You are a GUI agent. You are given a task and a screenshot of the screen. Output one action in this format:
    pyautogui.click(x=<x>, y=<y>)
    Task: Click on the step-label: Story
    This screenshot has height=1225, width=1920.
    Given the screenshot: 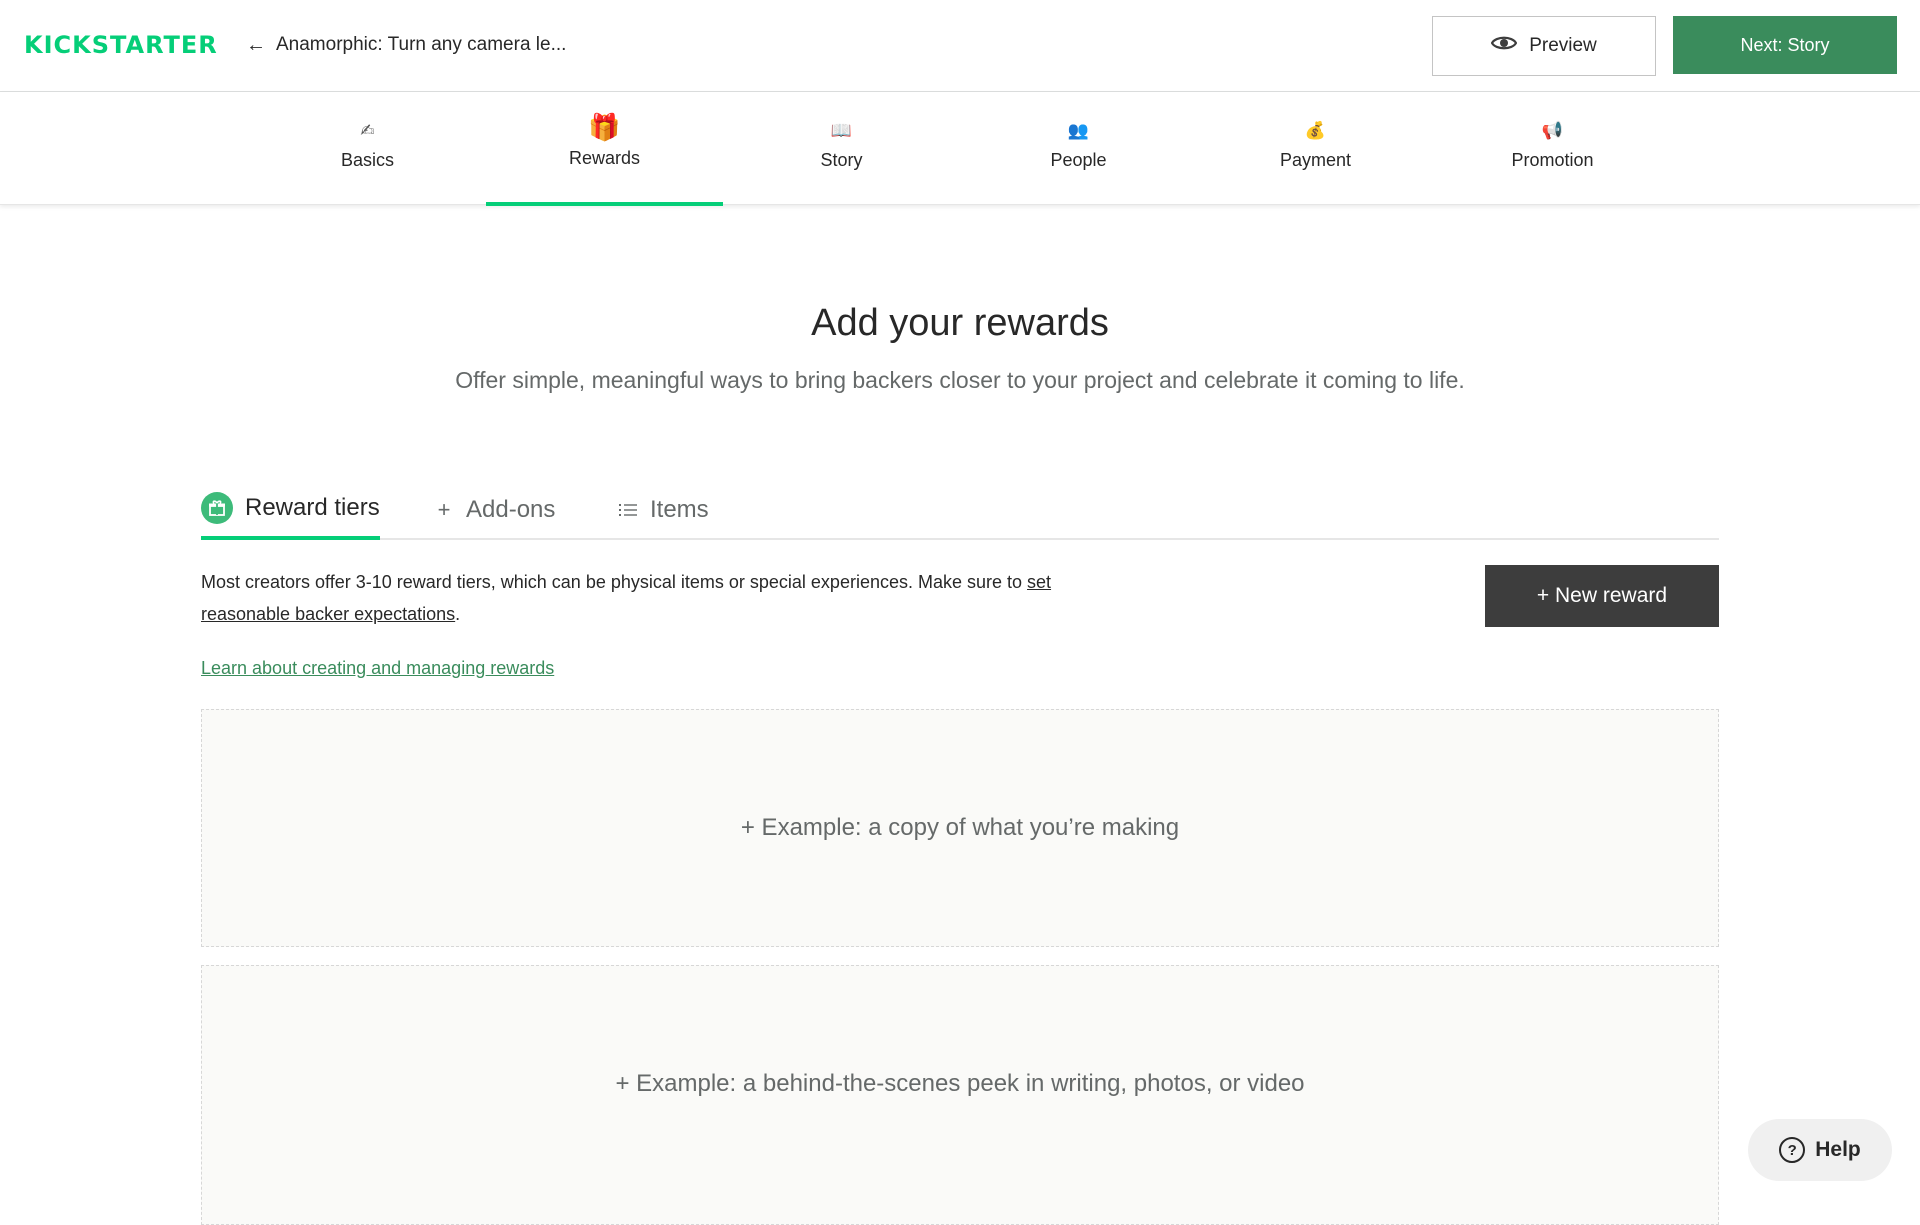 What is the action you would take?
    pyautogui.click(x=841, y=160)
    